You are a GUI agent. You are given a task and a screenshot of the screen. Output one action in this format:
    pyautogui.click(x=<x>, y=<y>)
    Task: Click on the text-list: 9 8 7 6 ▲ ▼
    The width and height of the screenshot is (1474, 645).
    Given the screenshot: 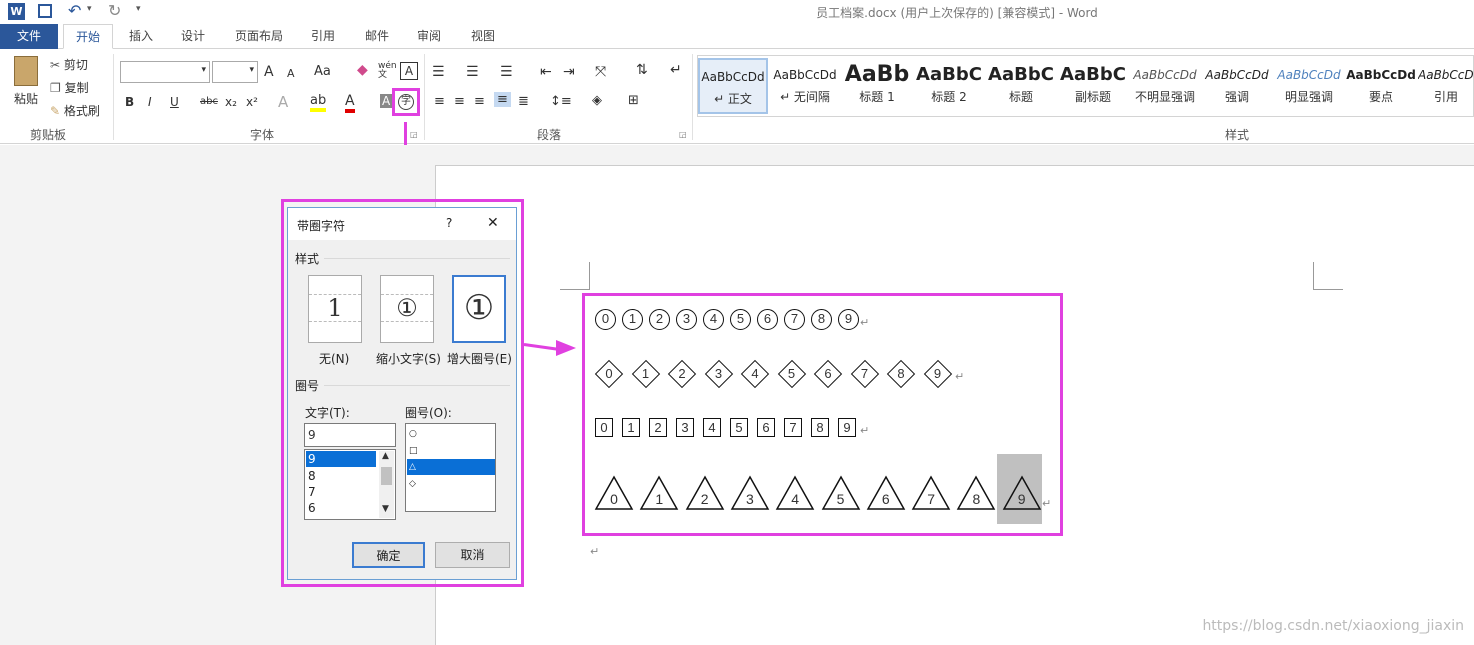 What is the action you would take?
    pyautogui.click(x=350, y=484)
    